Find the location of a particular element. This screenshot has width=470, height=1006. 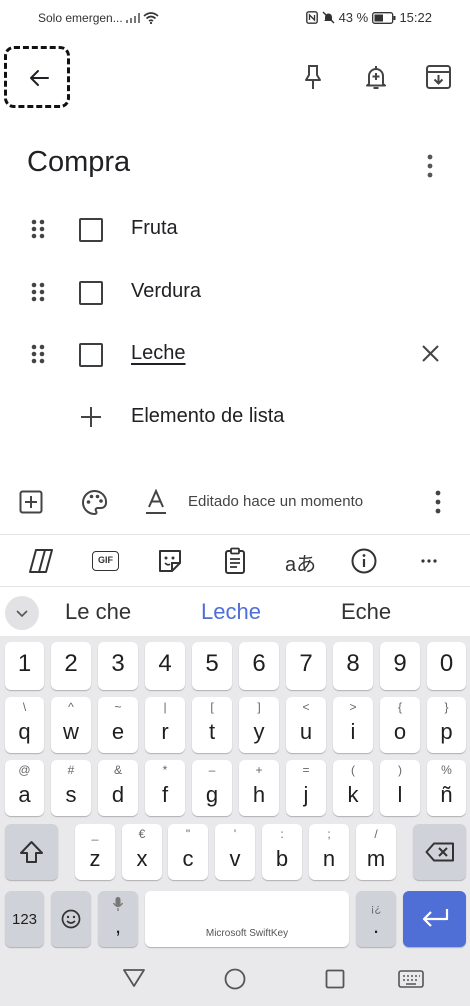

key: @ a is located at coordinates (24, 788).